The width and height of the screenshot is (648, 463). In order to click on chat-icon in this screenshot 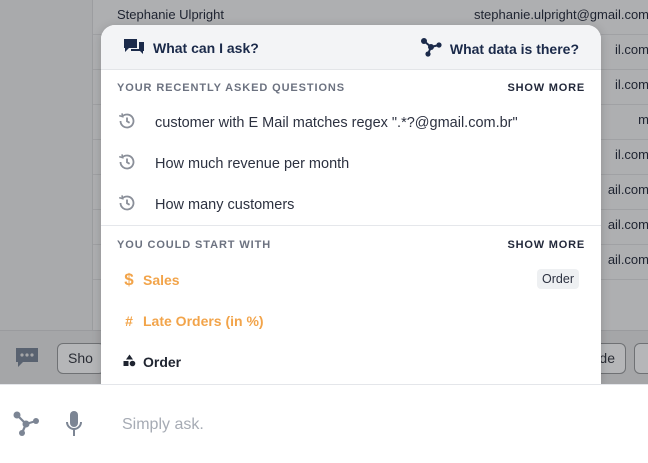, I will do `click(27, 357)`.